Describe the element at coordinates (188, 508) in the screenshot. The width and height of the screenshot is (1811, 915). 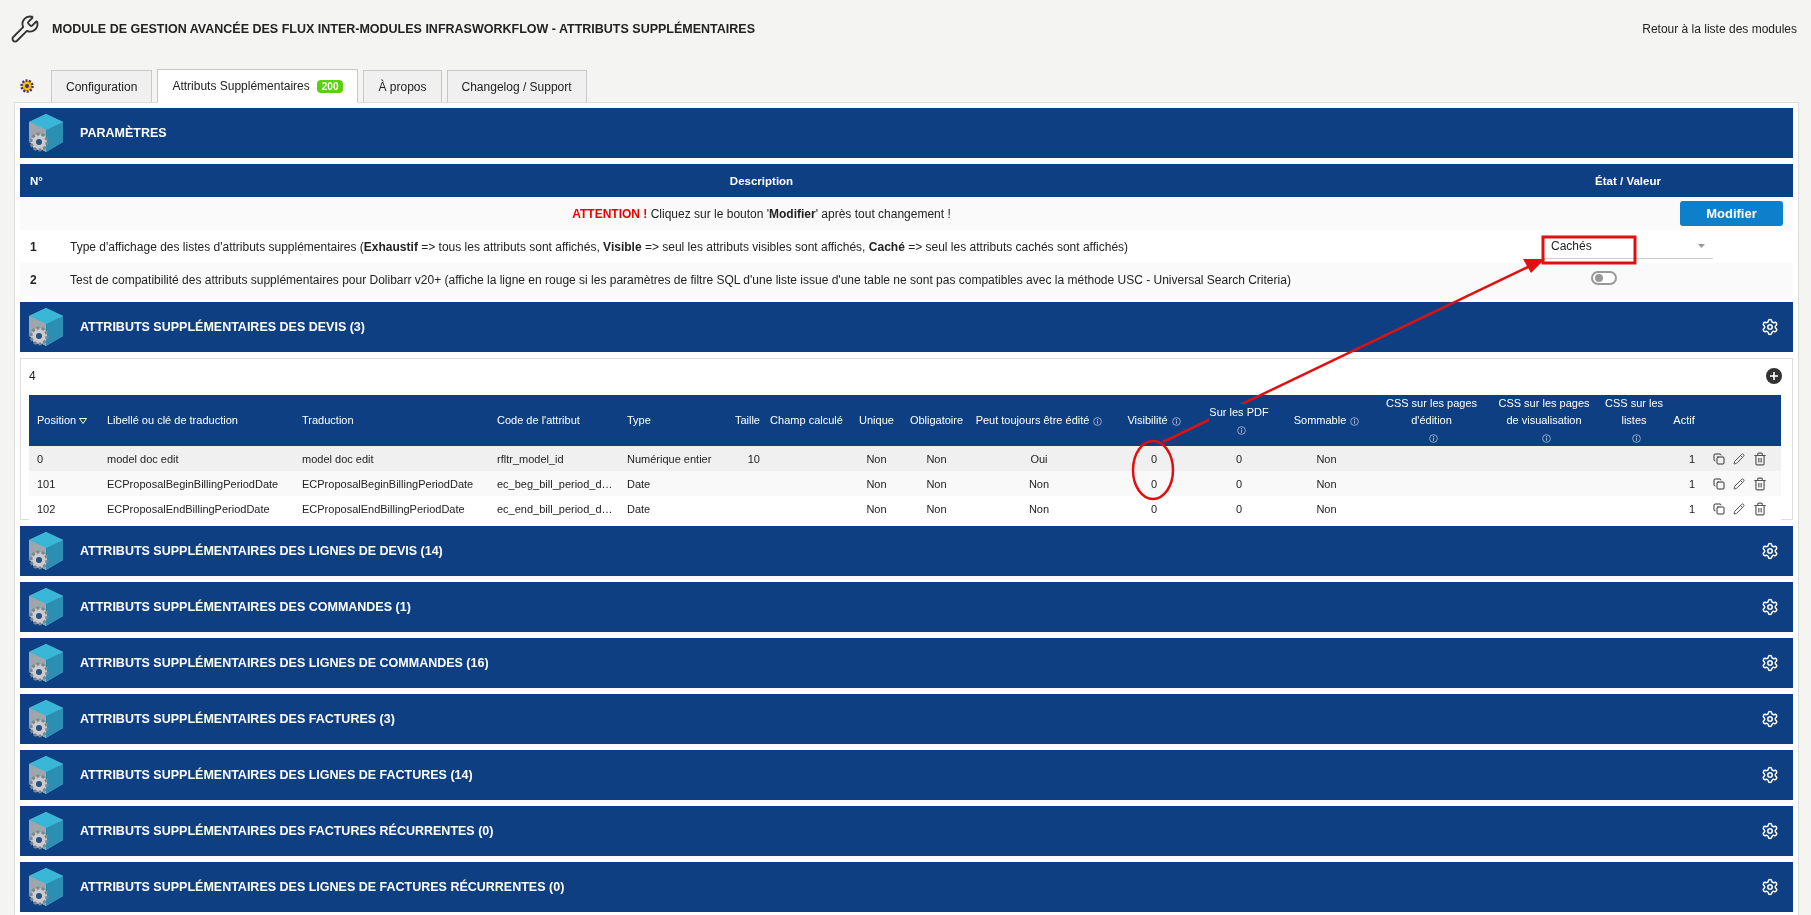
I see `label-cell: ECProposalEndBillingPeriodDate` at that location.